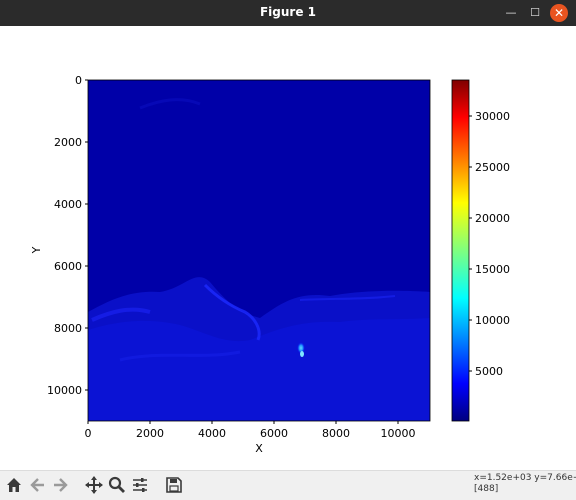 The height and width of the screenshot is (500, 576). What do you see at coordinates (68, 142) in the screenshot?
I see `y-tick-label: 2000` at bounding box center [68, 142].